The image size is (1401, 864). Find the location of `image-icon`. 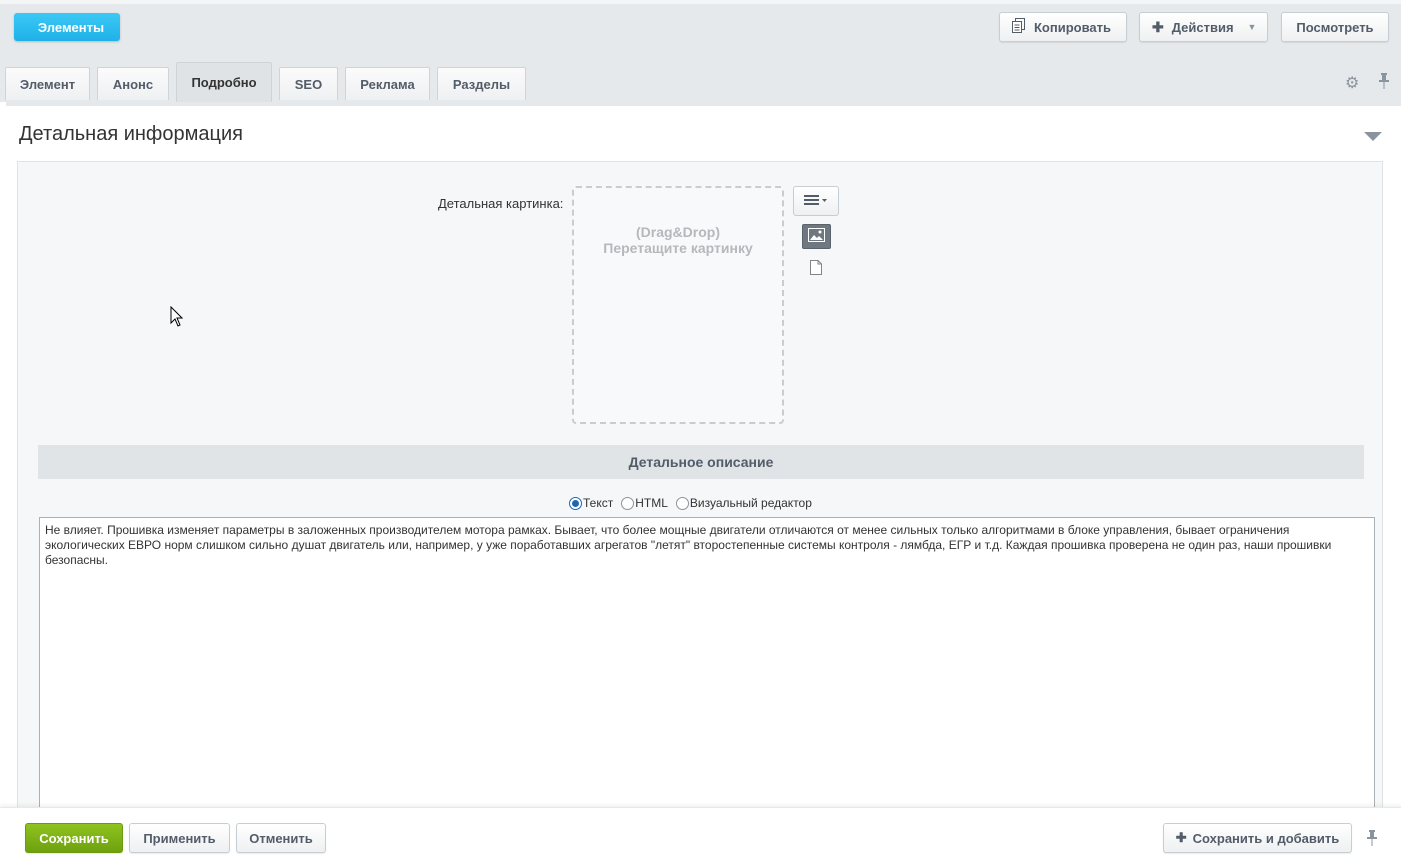

image-icon is located at coordinates (816, 236).